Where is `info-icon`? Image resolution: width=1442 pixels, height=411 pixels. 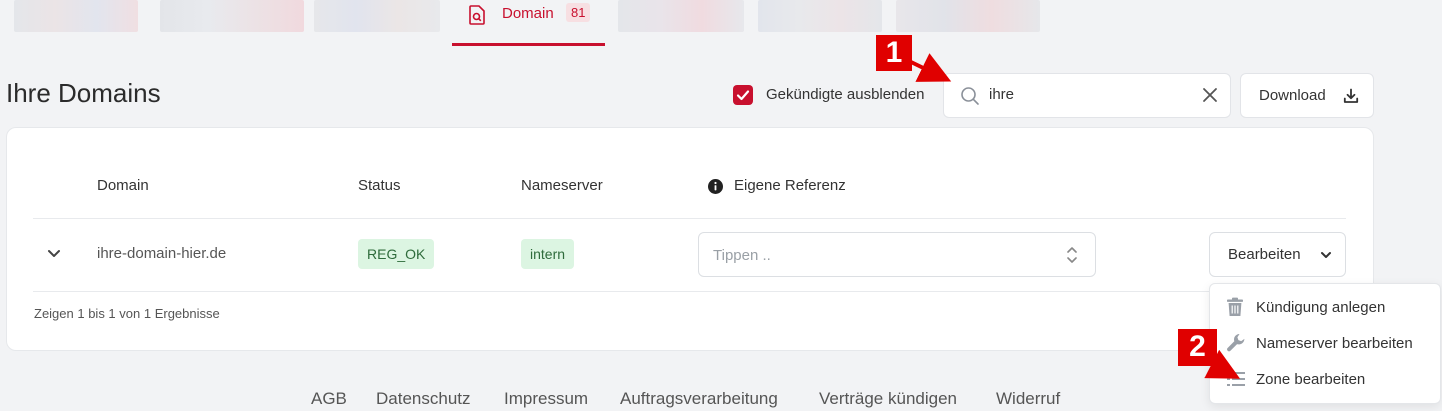
info-icon is located at coordinates (715, 186).